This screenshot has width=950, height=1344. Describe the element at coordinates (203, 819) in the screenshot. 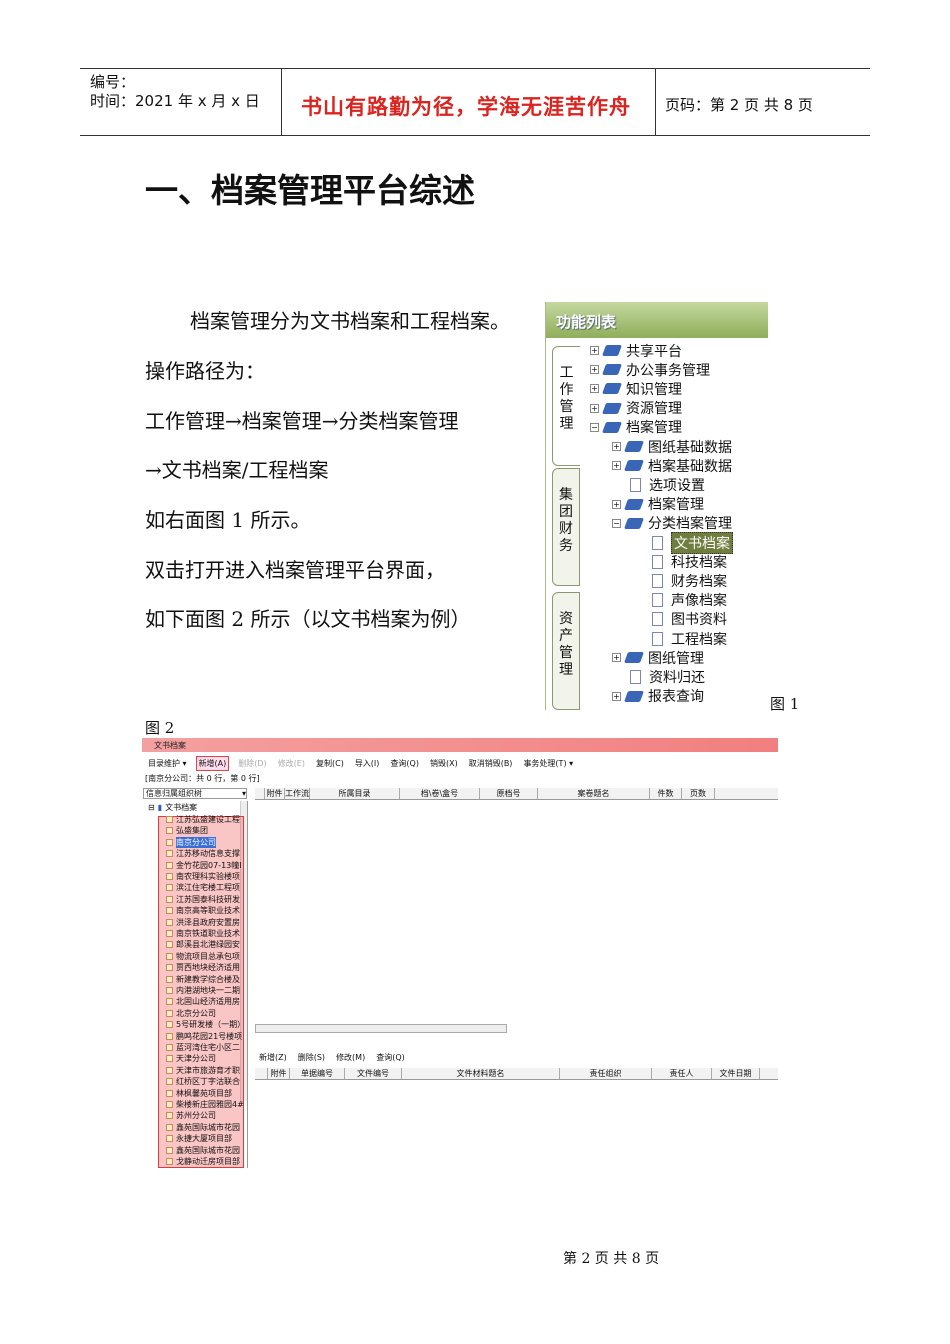

I see `tree-item: 江苏弘盛建设工程` at that location.